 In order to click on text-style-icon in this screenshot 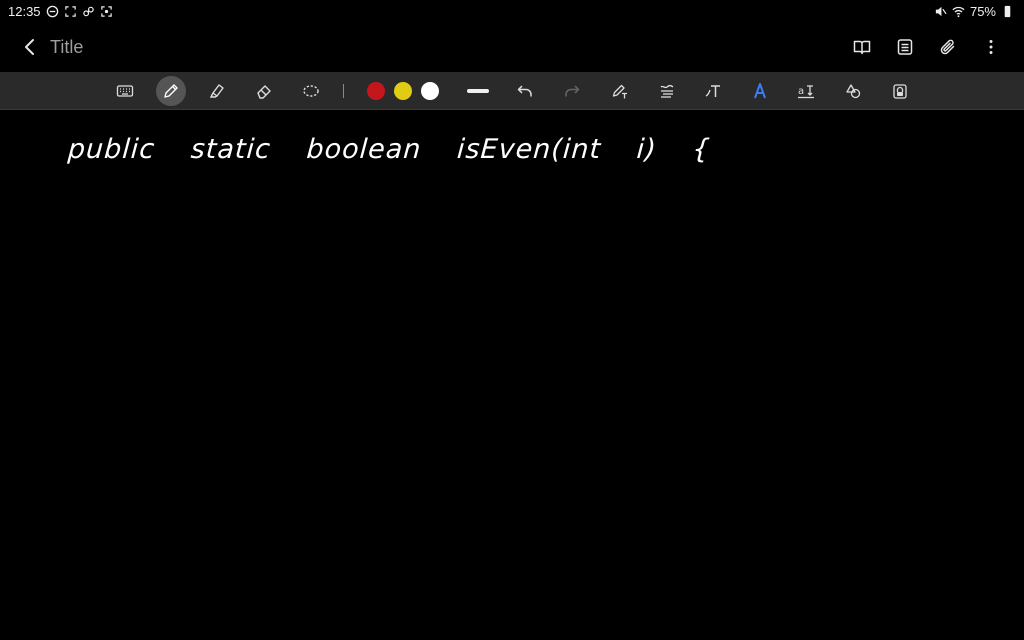, I will do `click(760, 91)`.